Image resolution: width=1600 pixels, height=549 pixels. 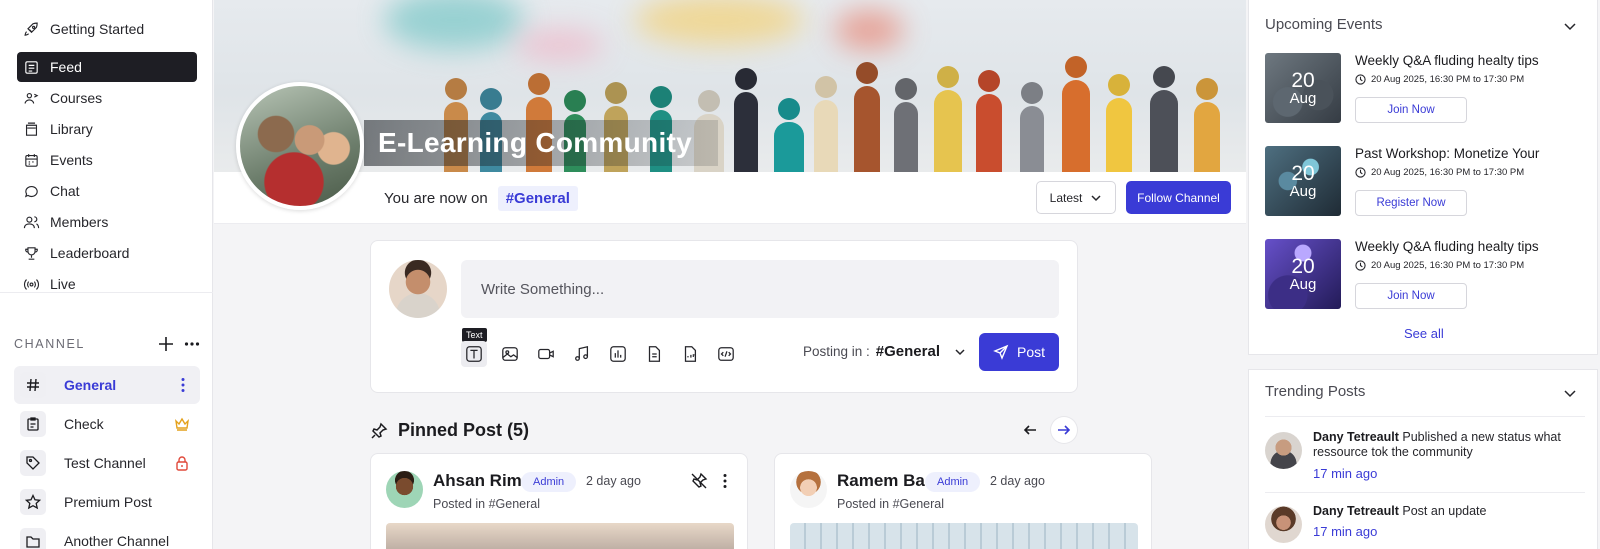 I want to click on see-all-link: See all, so click(x=1424, y=333).